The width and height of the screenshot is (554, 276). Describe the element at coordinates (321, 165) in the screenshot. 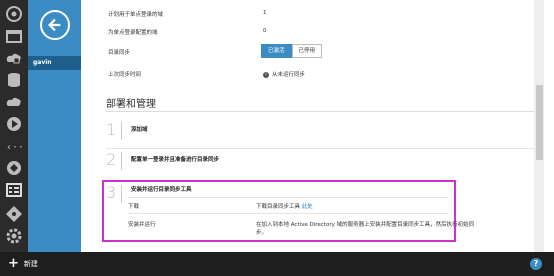

I see `step-2: 2 配置单一登录并且准备进行目录同步` at that location.